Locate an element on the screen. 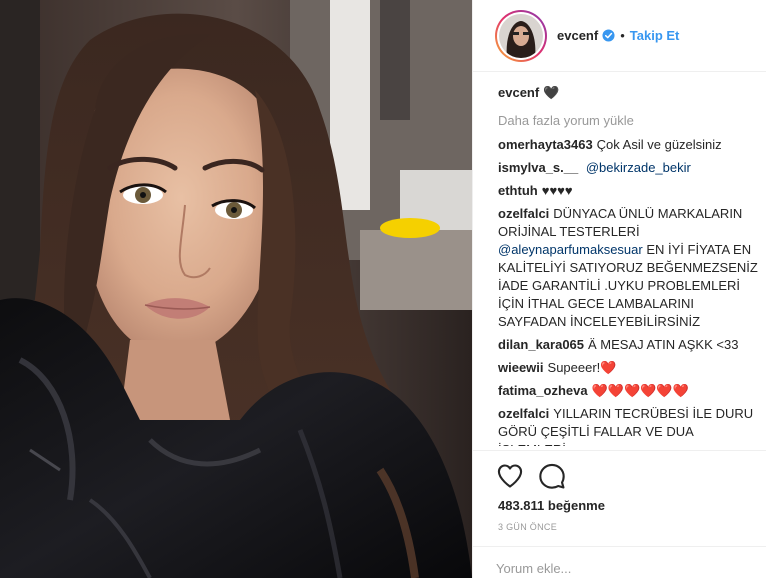 The image size is (766, 578). caption-text: 🖤 is located at coordinates (551, 92).